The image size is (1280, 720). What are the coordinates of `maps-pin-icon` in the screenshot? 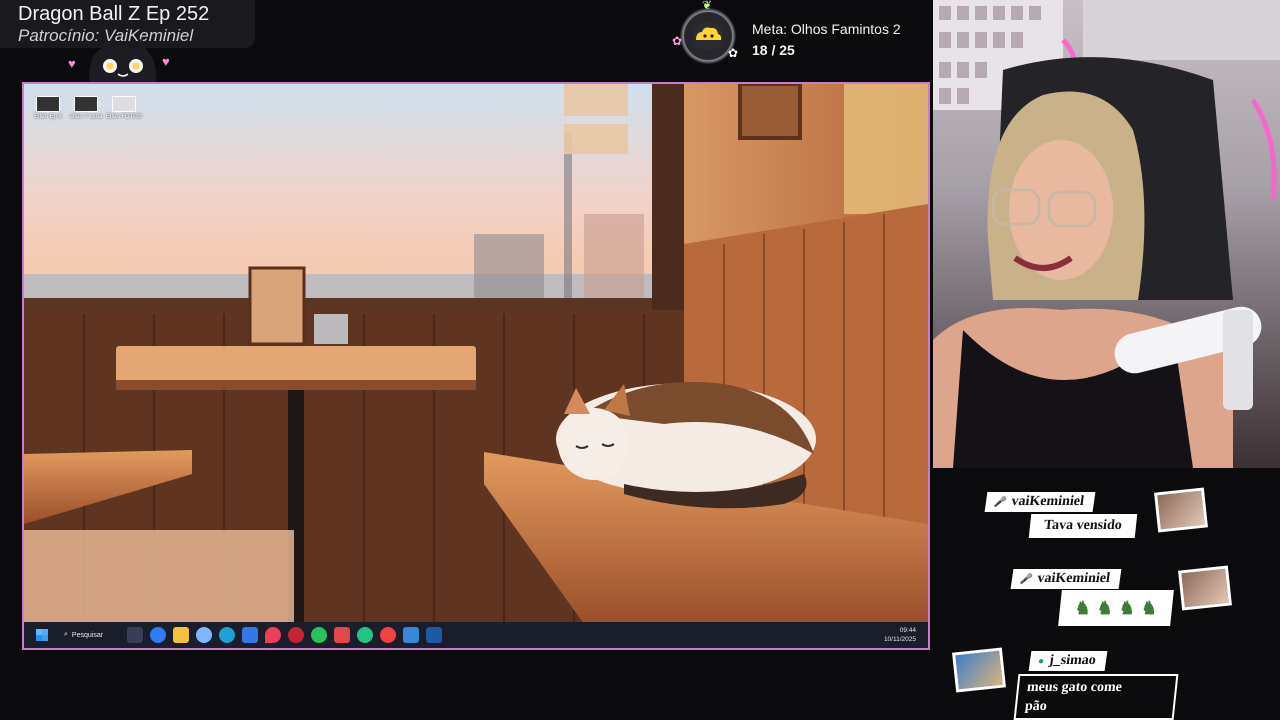 It's located at (273, 635).